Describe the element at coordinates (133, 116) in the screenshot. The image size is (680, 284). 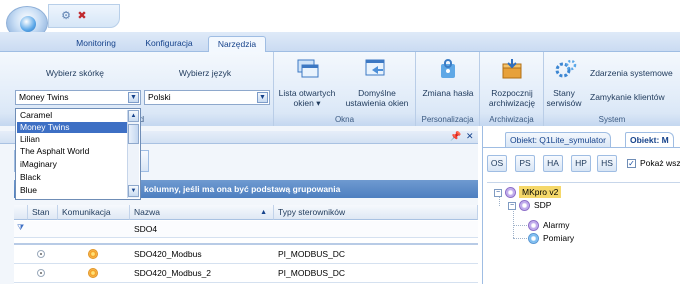
I see `scroll-up-icon: ▲` at that location.